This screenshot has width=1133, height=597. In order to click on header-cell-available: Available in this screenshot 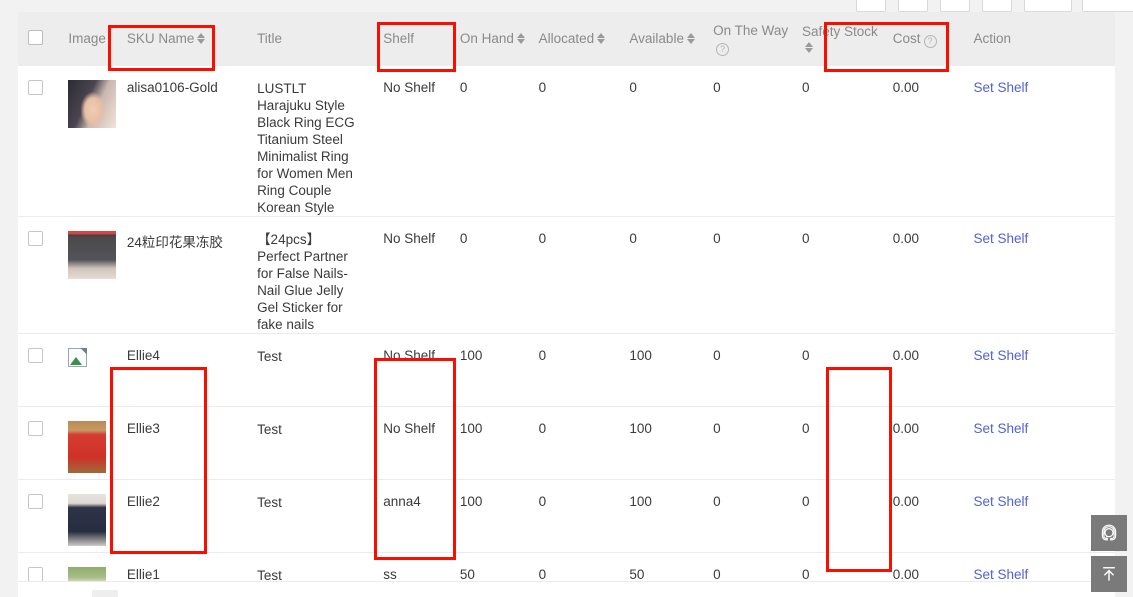, I will do `click(661, 39)`.